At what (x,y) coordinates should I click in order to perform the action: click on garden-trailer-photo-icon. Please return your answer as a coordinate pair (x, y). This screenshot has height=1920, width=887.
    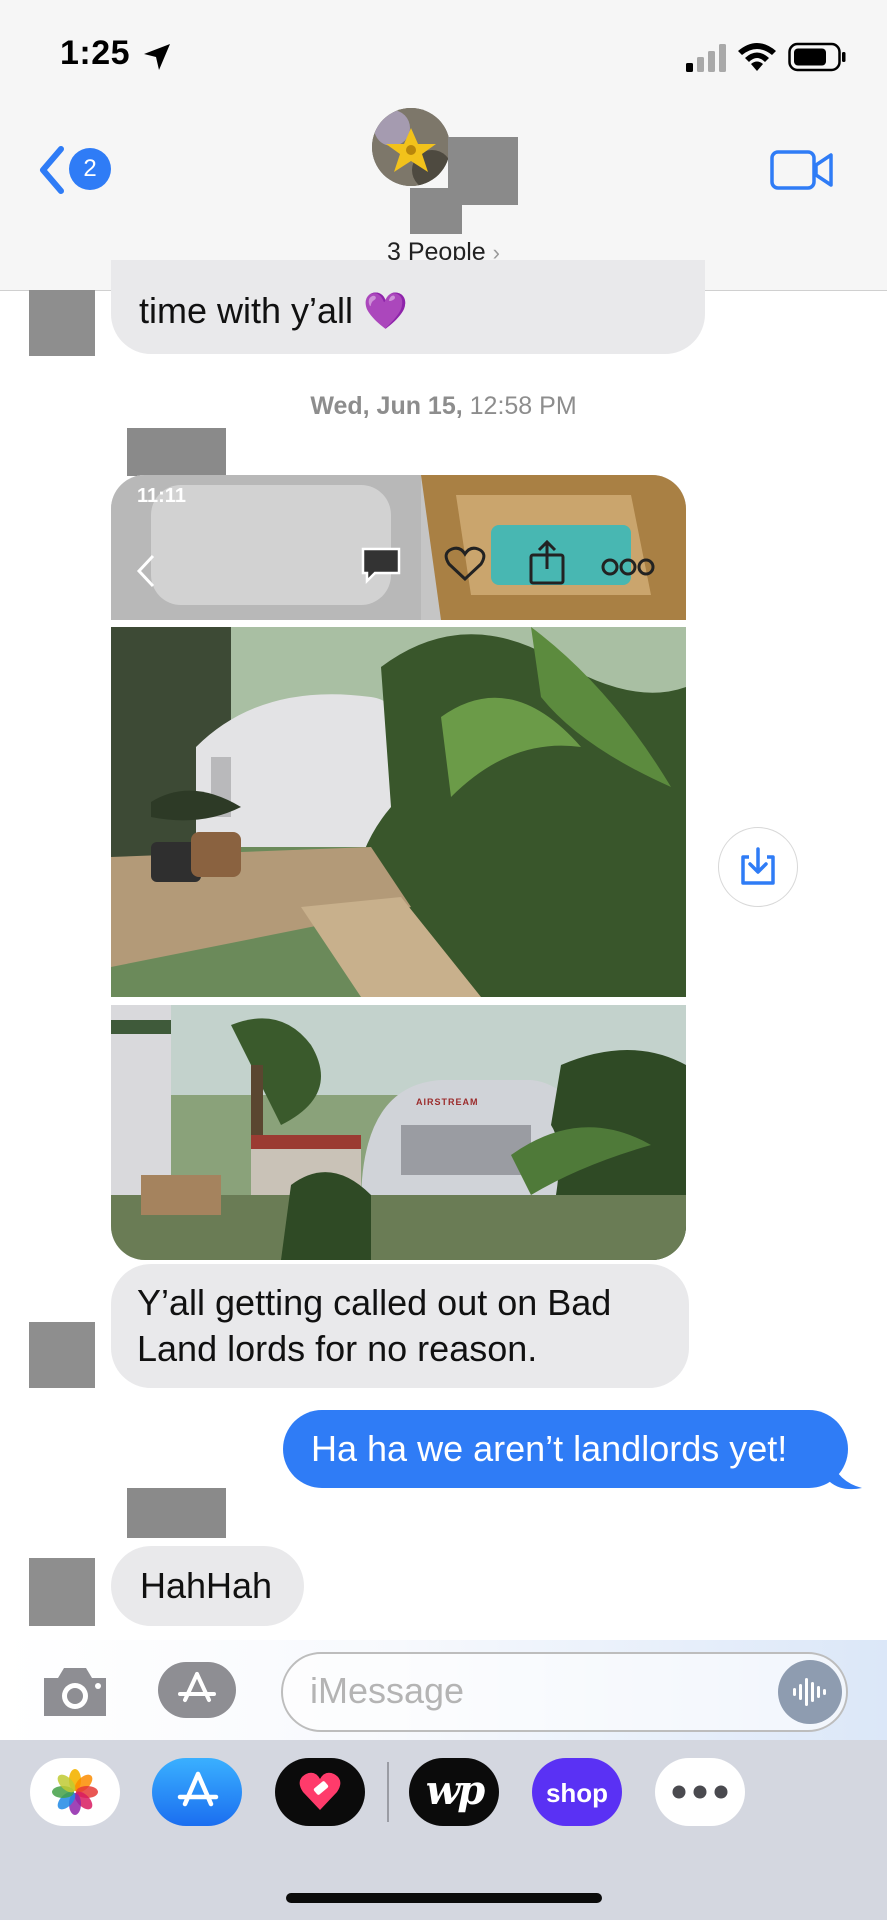
    Looking at the image, I should click on (398, 812).